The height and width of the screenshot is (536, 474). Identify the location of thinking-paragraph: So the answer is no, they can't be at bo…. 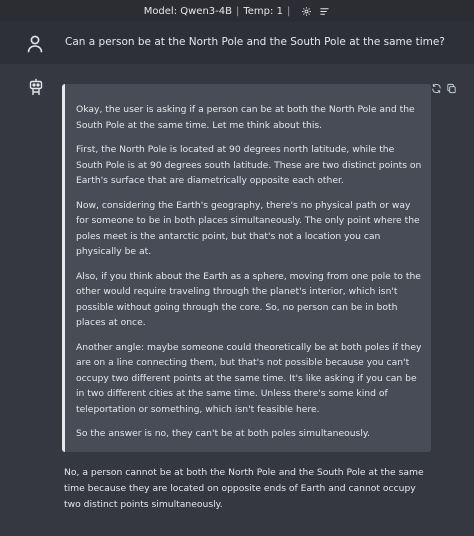
(223, 433).